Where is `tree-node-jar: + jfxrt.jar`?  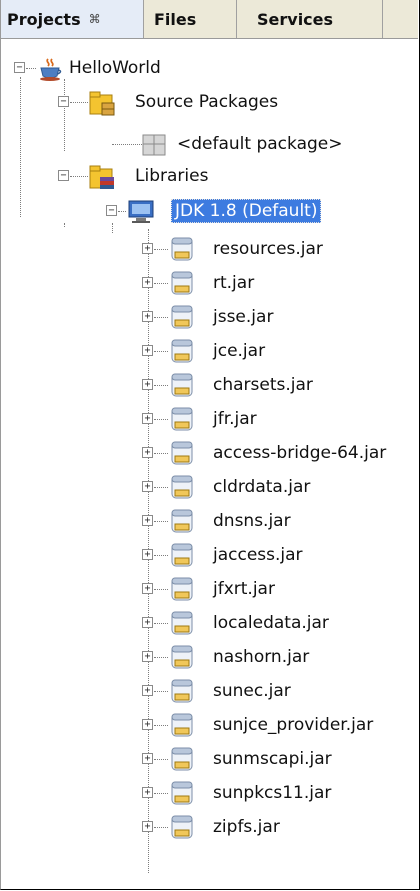 tree-node-jar: + jfxrt.jar is located at coordinates (209, 590).